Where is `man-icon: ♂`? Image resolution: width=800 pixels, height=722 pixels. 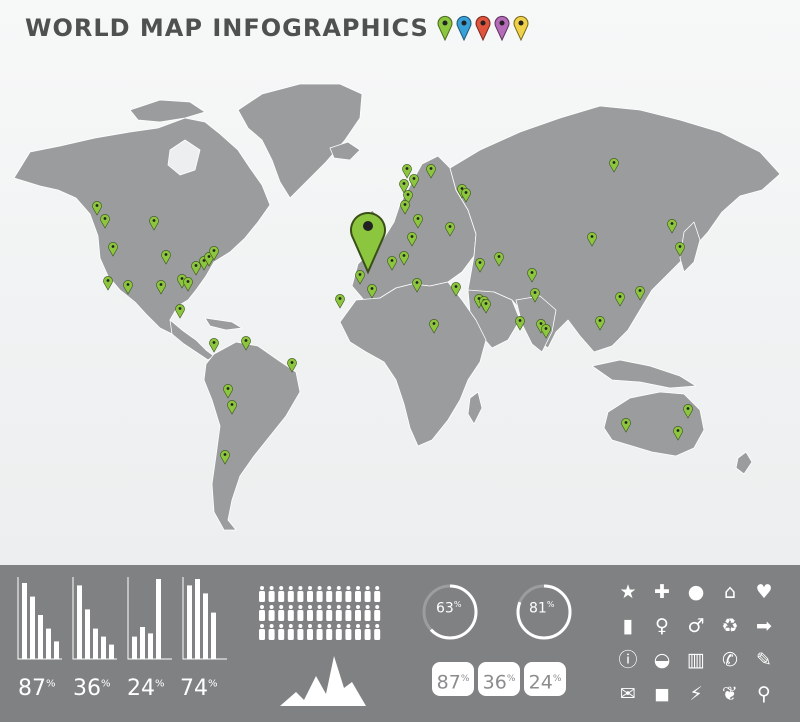
man-icon: ♂ is located at coordinates (696, 626).